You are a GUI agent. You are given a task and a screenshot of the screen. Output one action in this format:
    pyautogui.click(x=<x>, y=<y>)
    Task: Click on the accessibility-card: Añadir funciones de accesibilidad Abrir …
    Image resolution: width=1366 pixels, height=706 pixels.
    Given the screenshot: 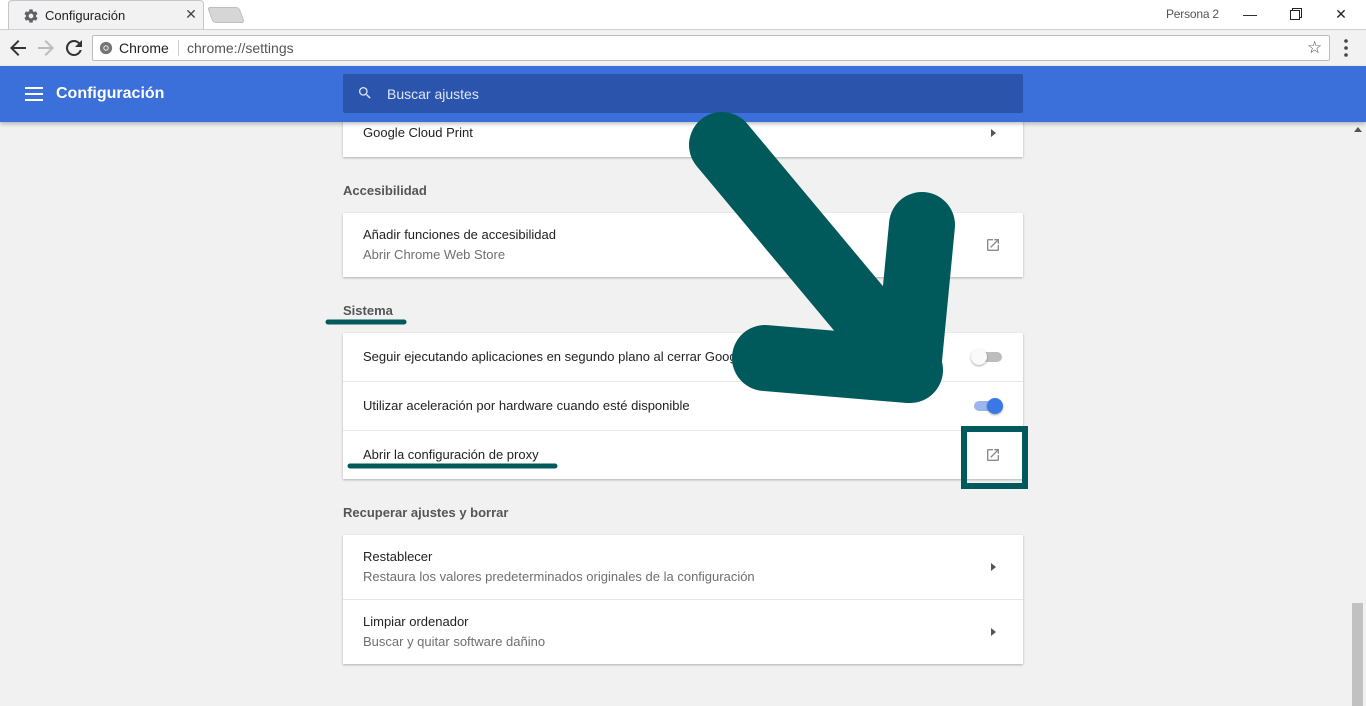 What is the action you would take?
    pyautogui.click(x=683, y=245)
    